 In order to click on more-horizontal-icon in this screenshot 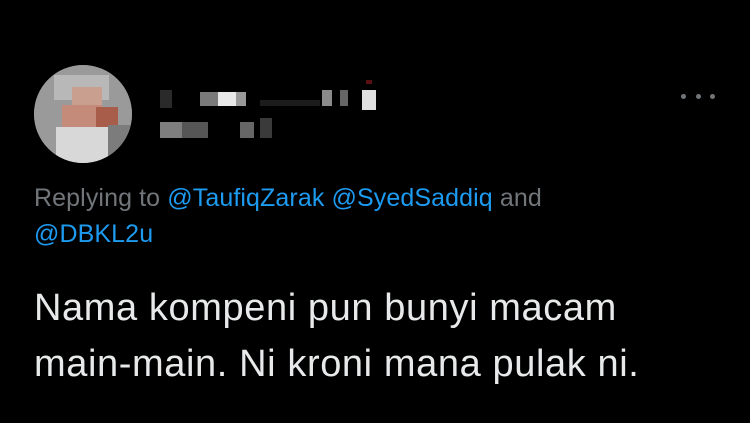, I will do `click(698, 96)`.